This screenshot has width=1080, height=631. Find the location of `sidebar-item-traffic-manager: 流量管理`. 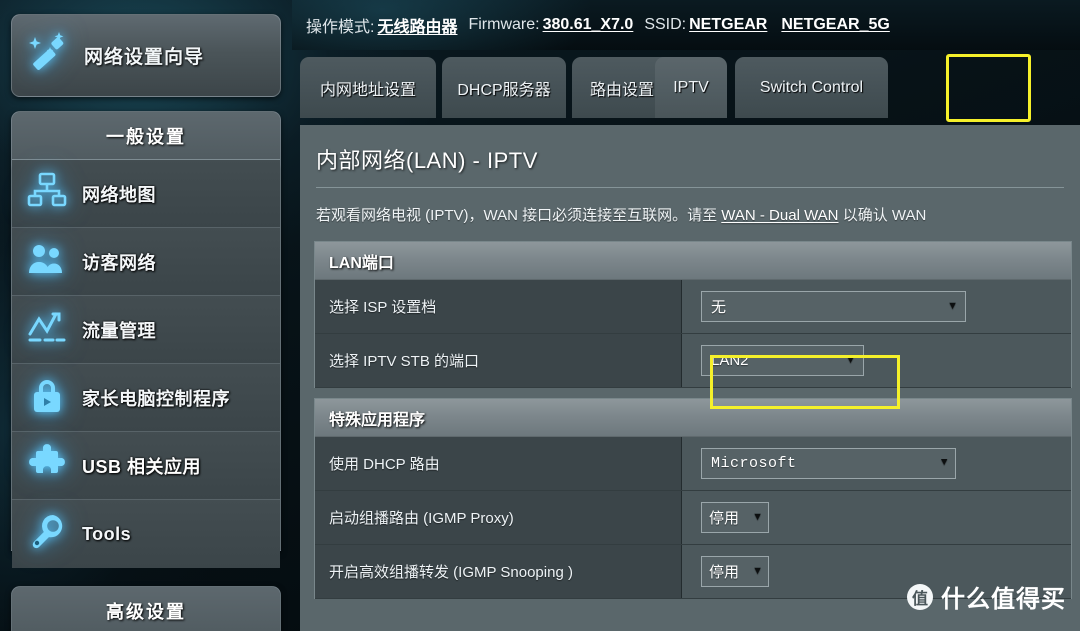

sidebar-item-traffic-manager: 流量管理 is located at coordinates (146, 330).